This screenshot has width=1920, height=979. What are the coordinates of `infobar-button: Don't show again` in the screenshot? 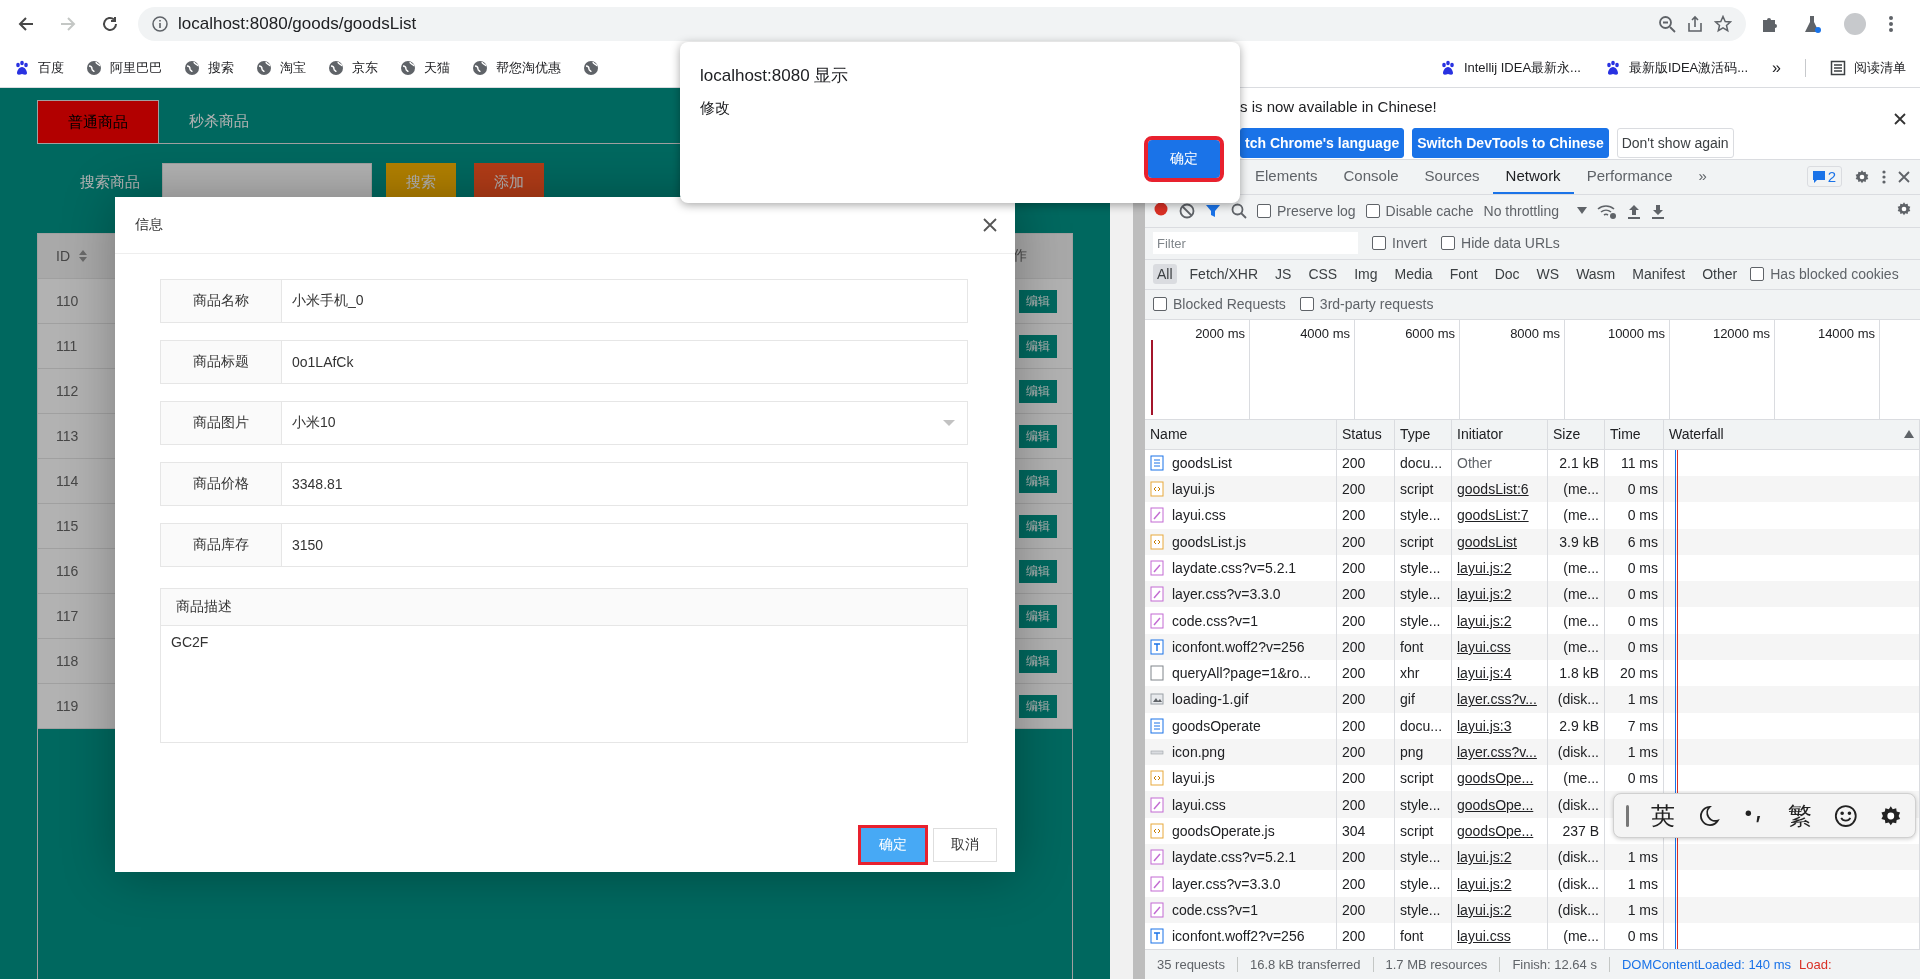 It's located at (1675, 143).